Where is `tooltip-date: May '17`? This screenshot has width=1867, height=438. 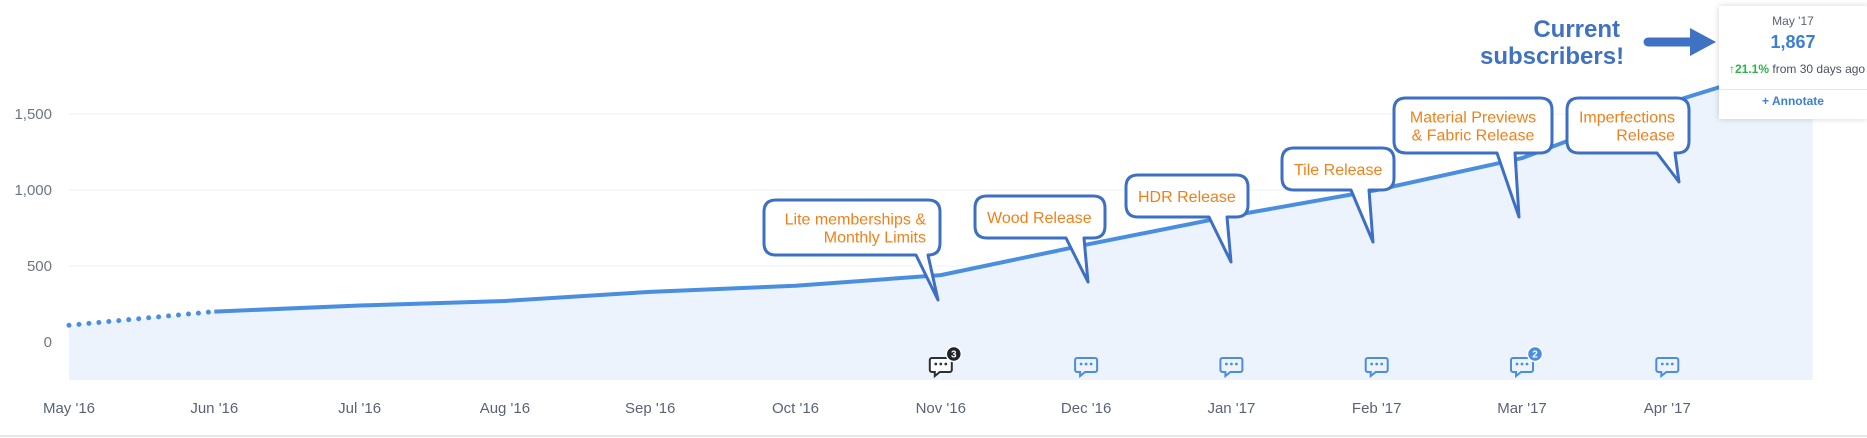 tooltip-date: May '17 is located at coordinates (1793, 21).